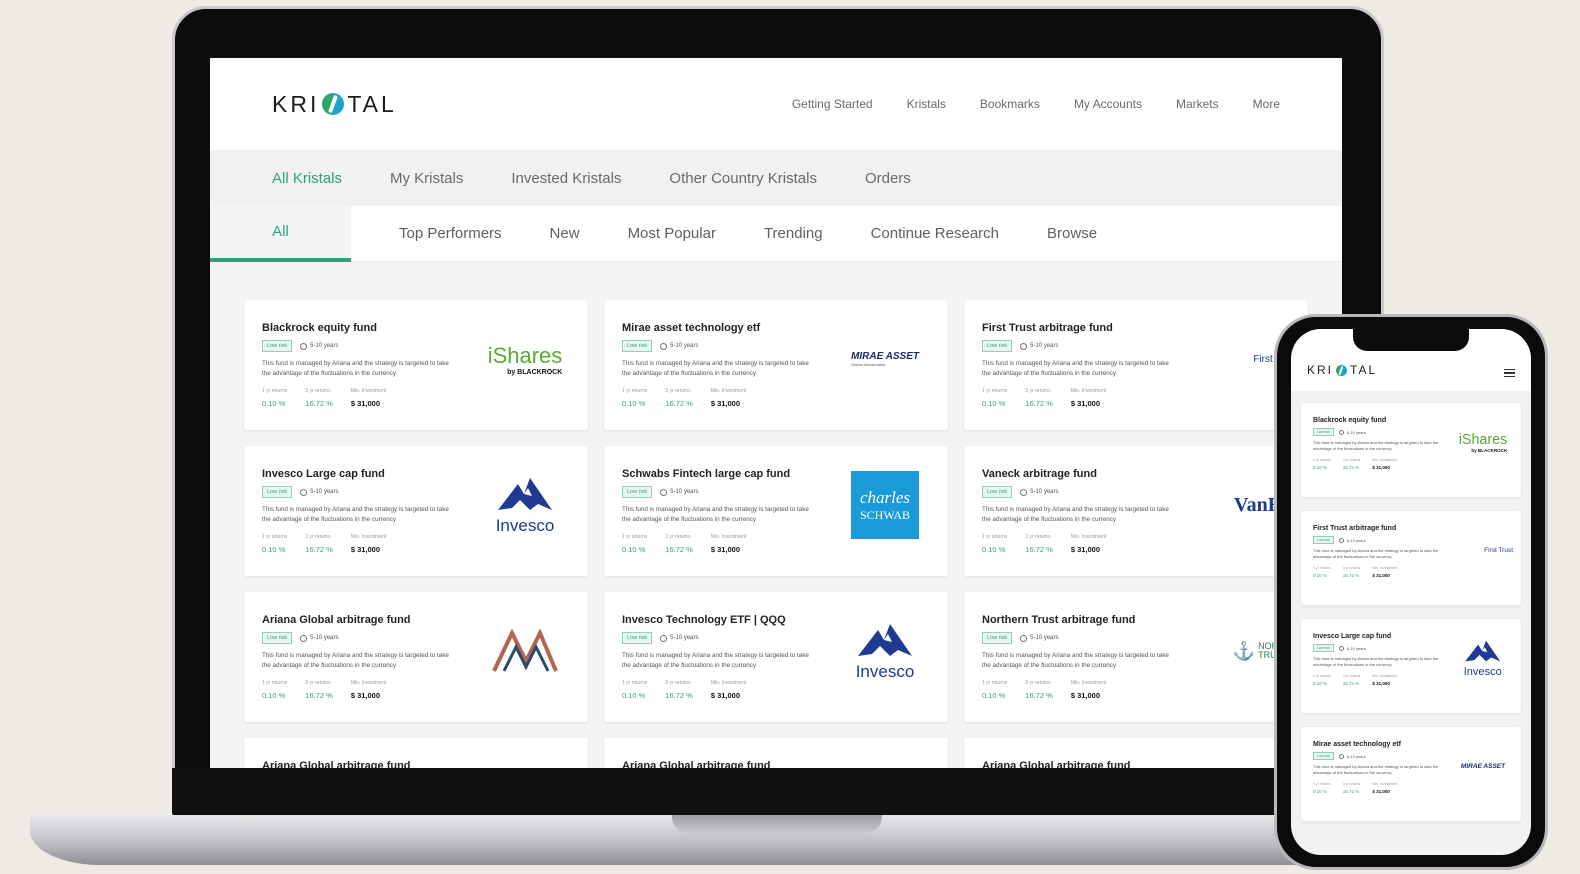 The height and width of the screenshot is (874, 1580). I want to click on tab-my-kristals: My Kristals, so click(426, 178).